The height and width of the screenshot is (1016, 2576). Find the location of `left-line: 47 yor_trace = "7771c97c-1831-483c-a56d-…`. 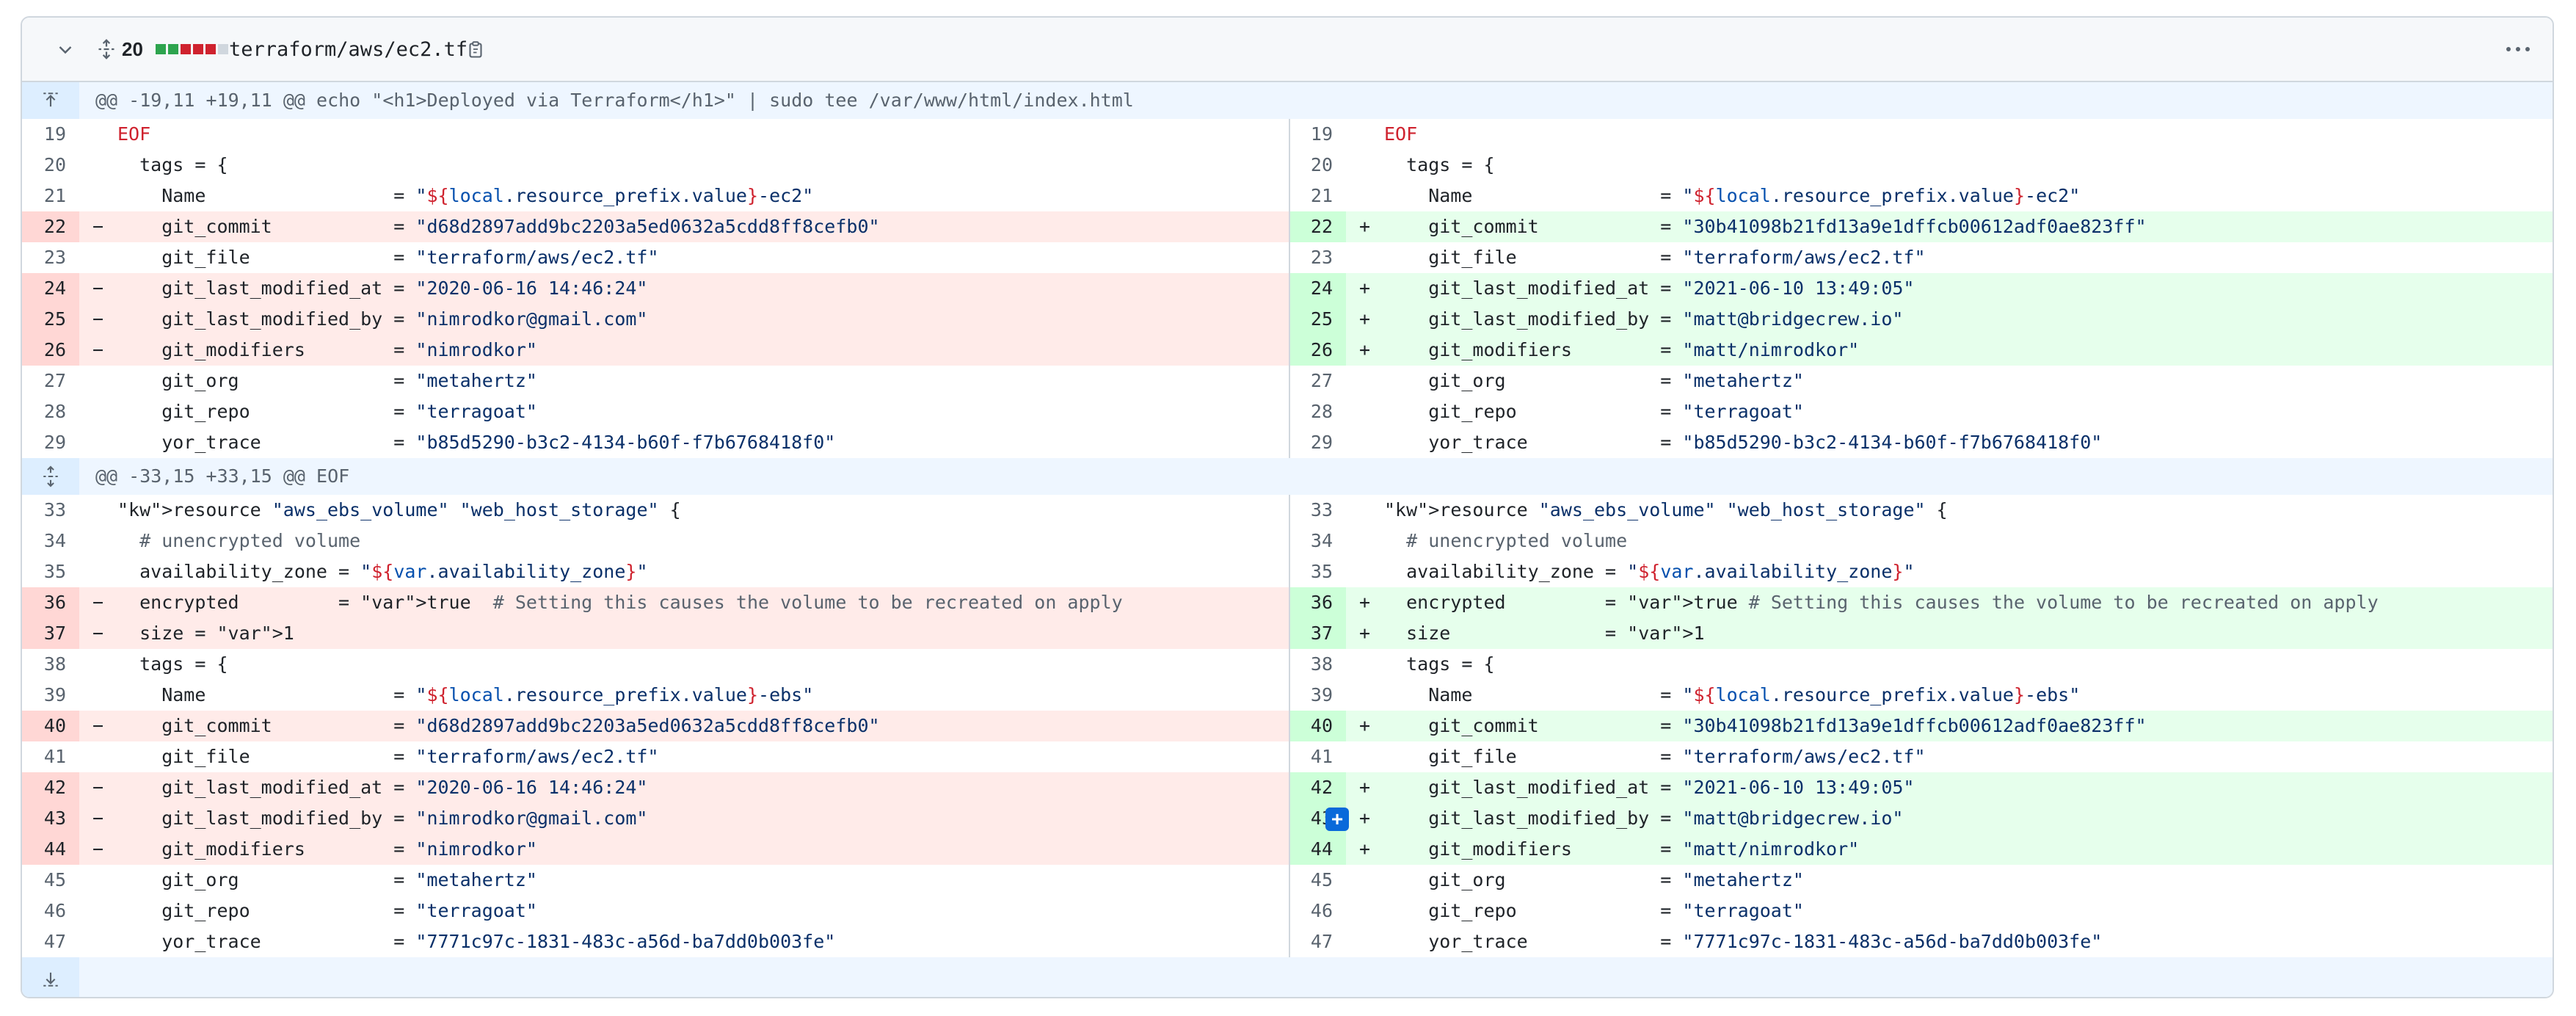

left-line: 47 yor_trace = "7771c97c-1831-483c-a56d-… is located at coordinates (655, 941).